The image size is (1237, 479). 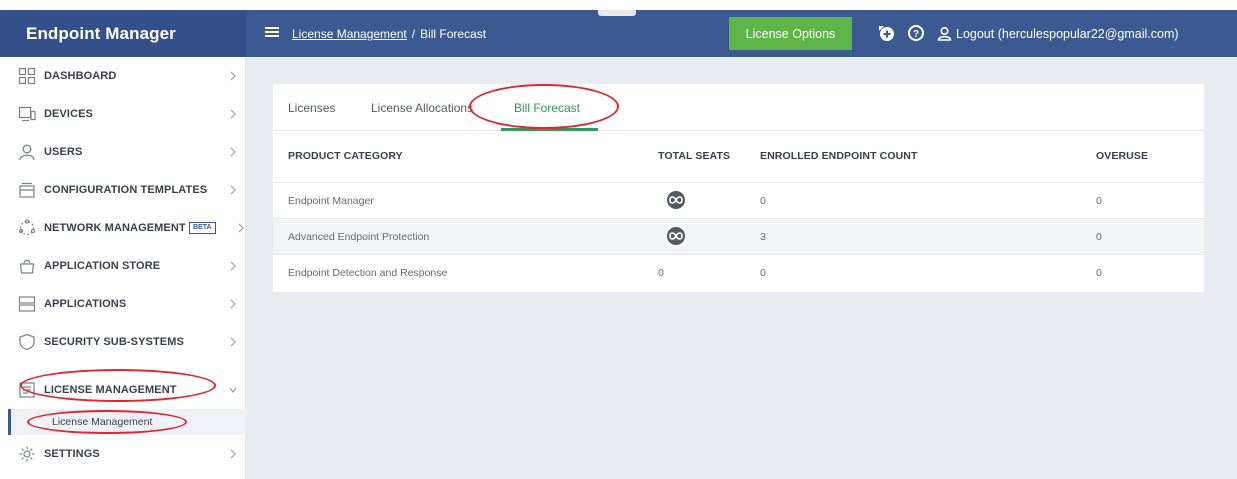 What do you see at coordinates (68, 114) in the screenshot?
I see `sidebar-item-label: DEVICES` at bounding box center [68, 114].